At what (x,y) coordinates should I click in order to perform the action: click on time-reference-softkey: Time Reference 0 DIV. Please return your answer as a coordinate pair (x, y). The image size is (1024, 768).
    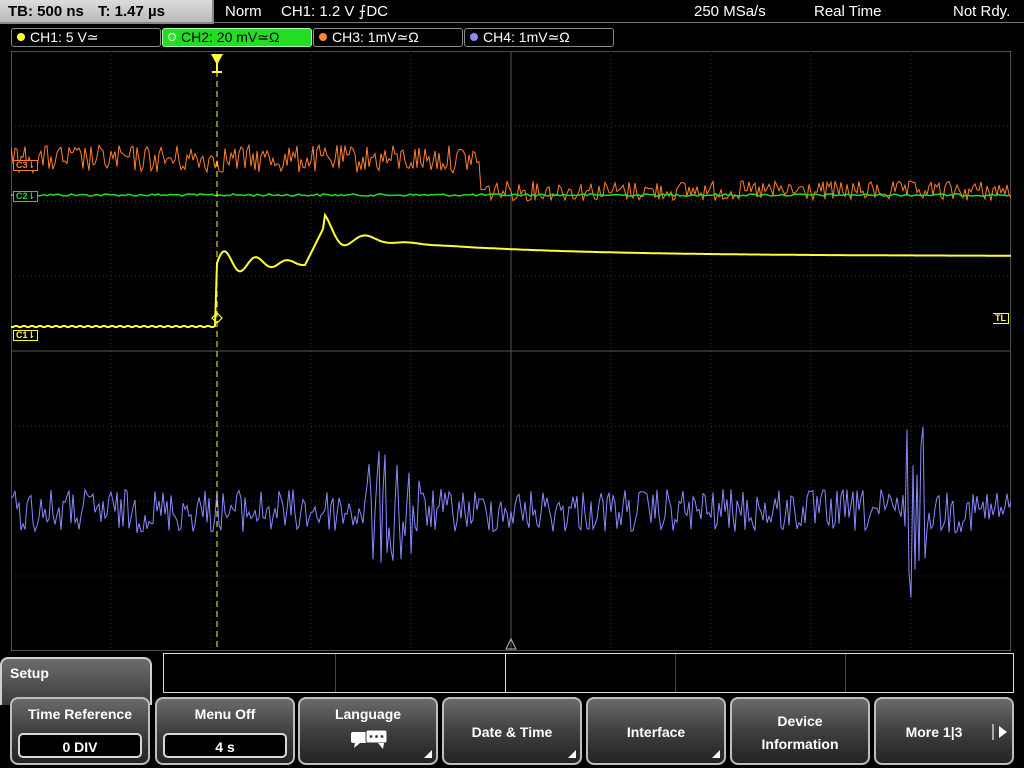
    Looking at the image, I should click on (80, 731).